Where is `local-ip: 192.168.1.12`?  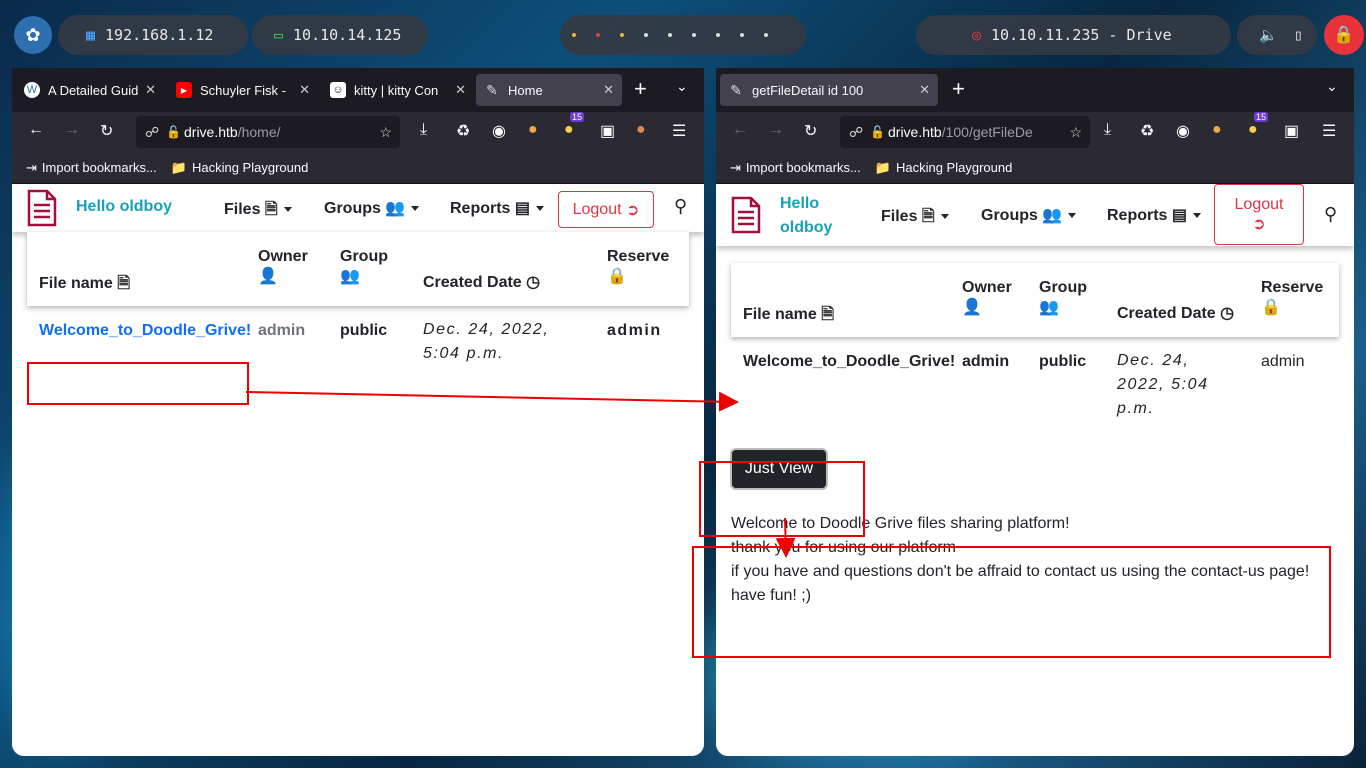 local-ip: 192.168.1.12 is located at coordinates (159, 35).